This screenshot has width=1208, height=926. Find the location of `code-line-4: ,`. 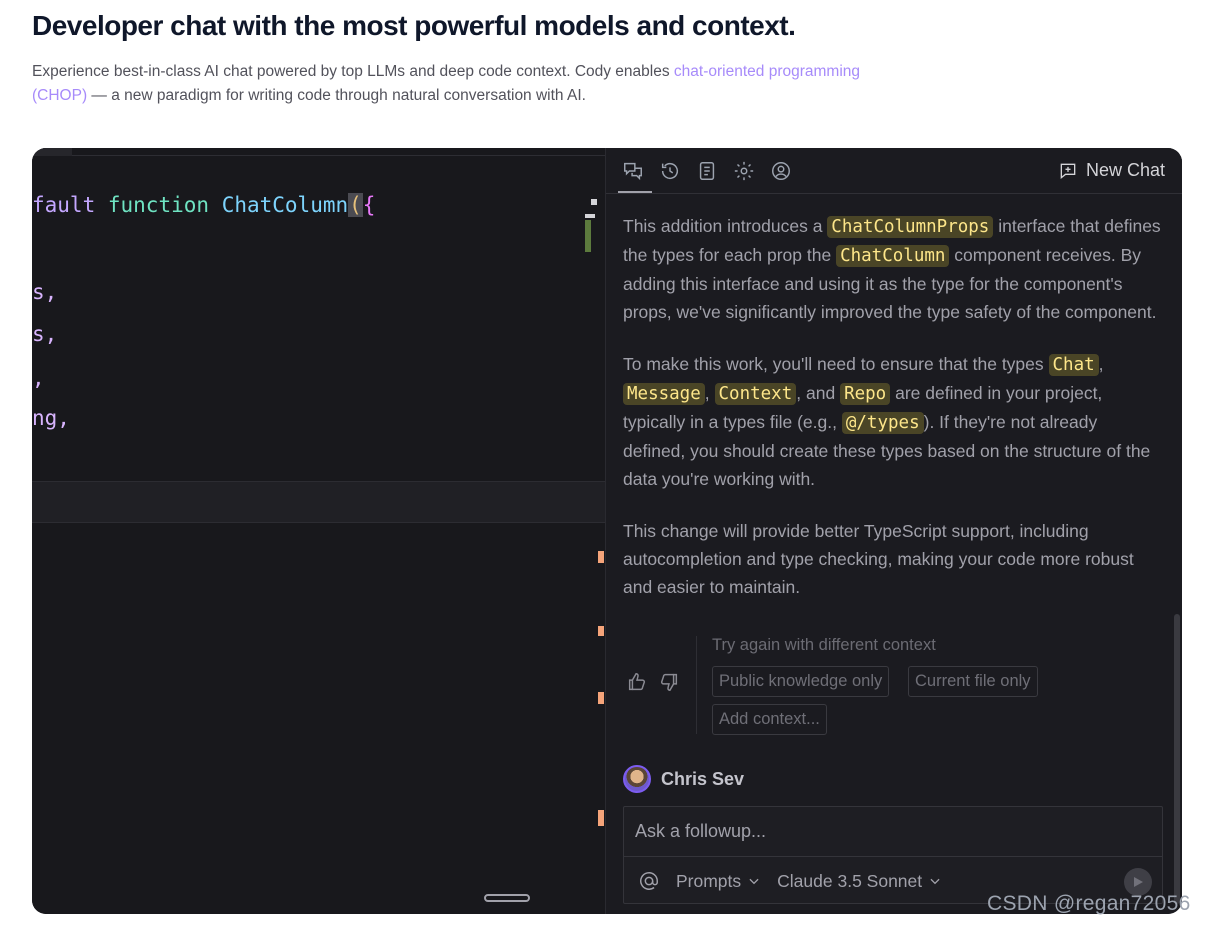

code-line-4: , is located at coordinates (38, 378).